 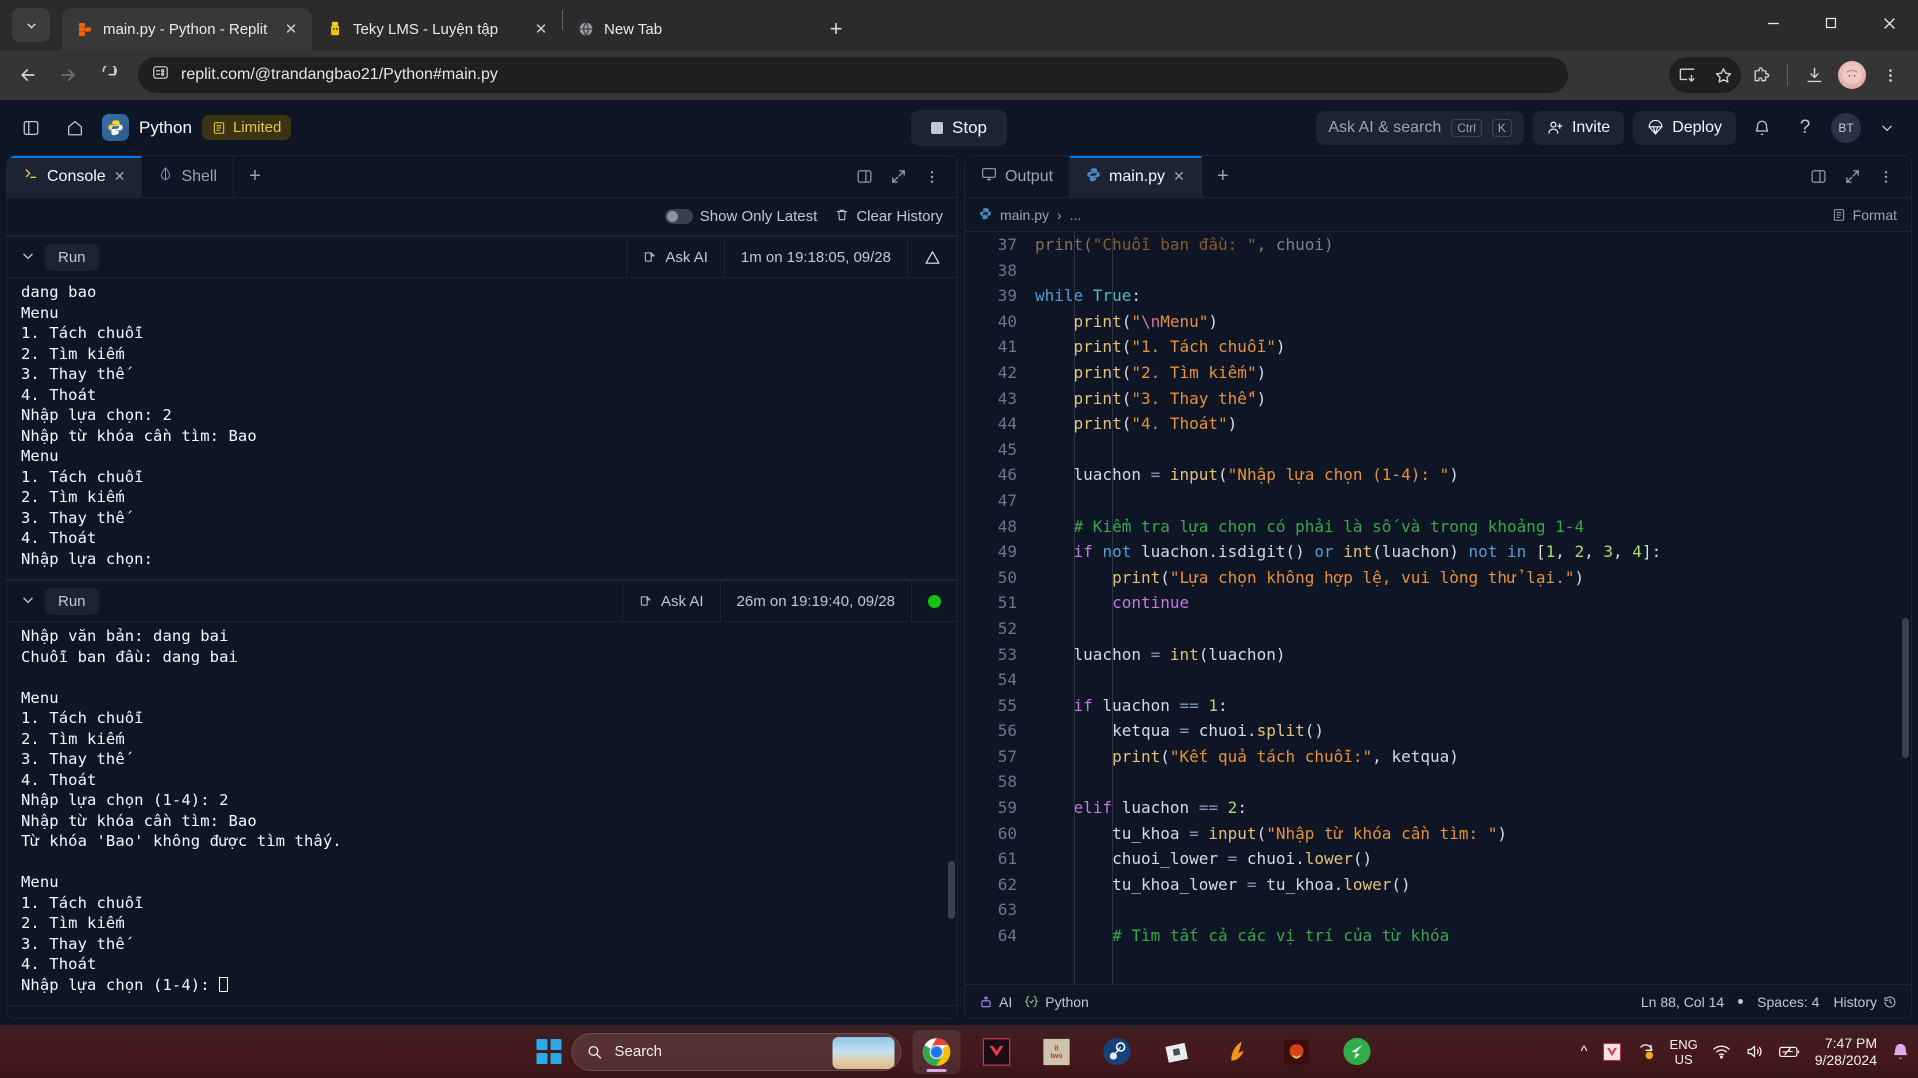 What do you see at coordinates (160, 75) in the screenshot?
I see `site-info-icon` at bounding box center [160, 75].